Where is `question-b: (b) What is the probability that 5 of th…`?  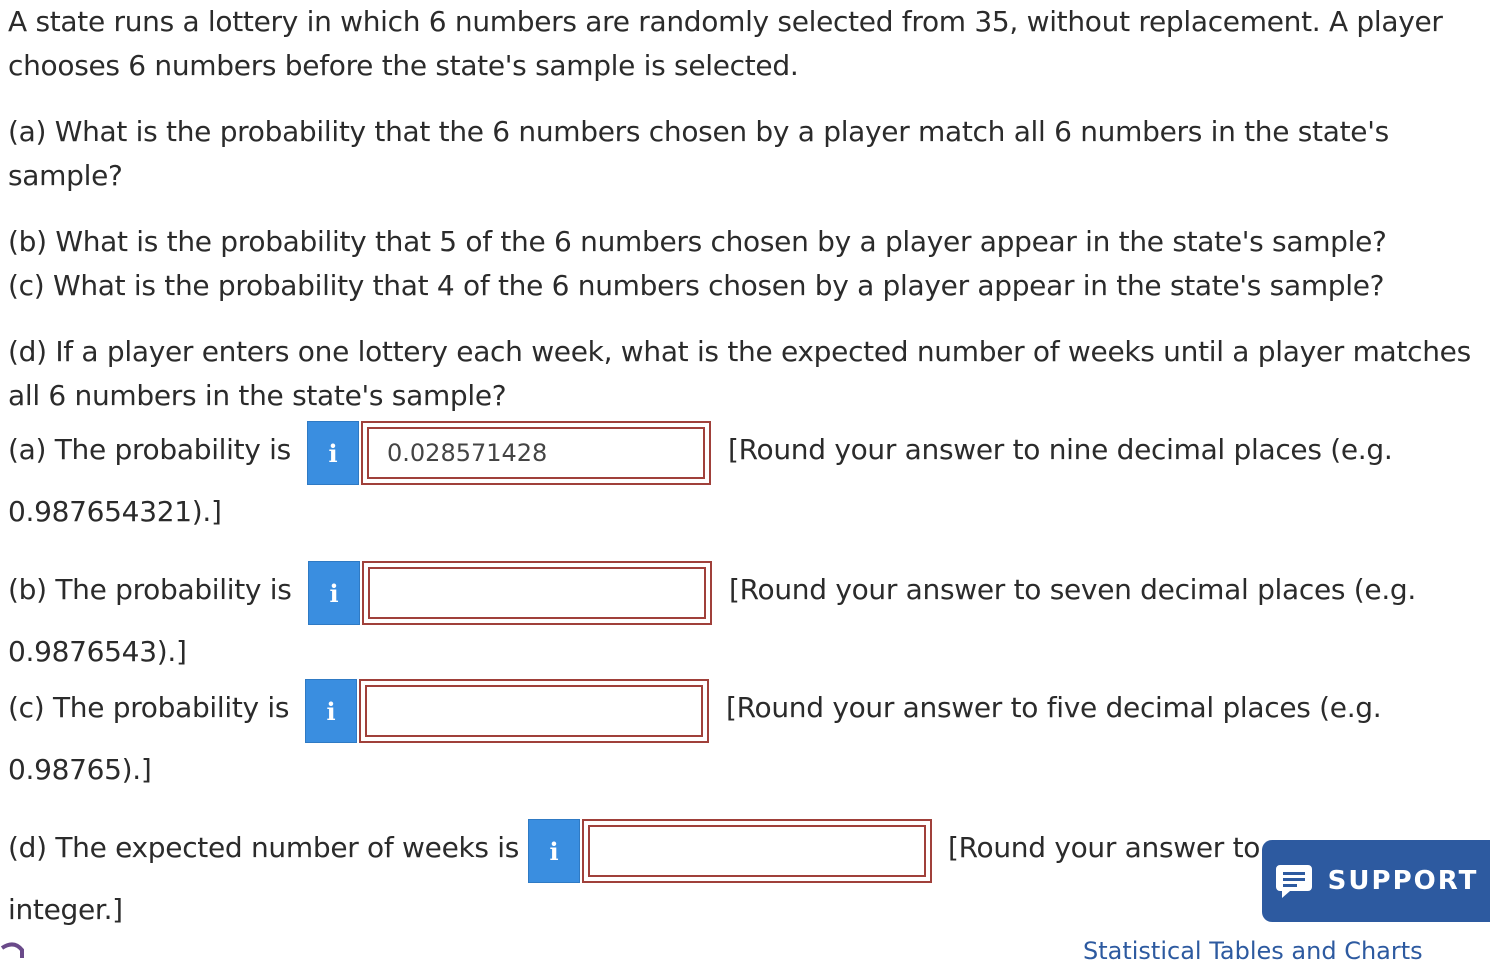 question-b: (b) What is the probability that 5 of th… is located at coordinates (697, 241).